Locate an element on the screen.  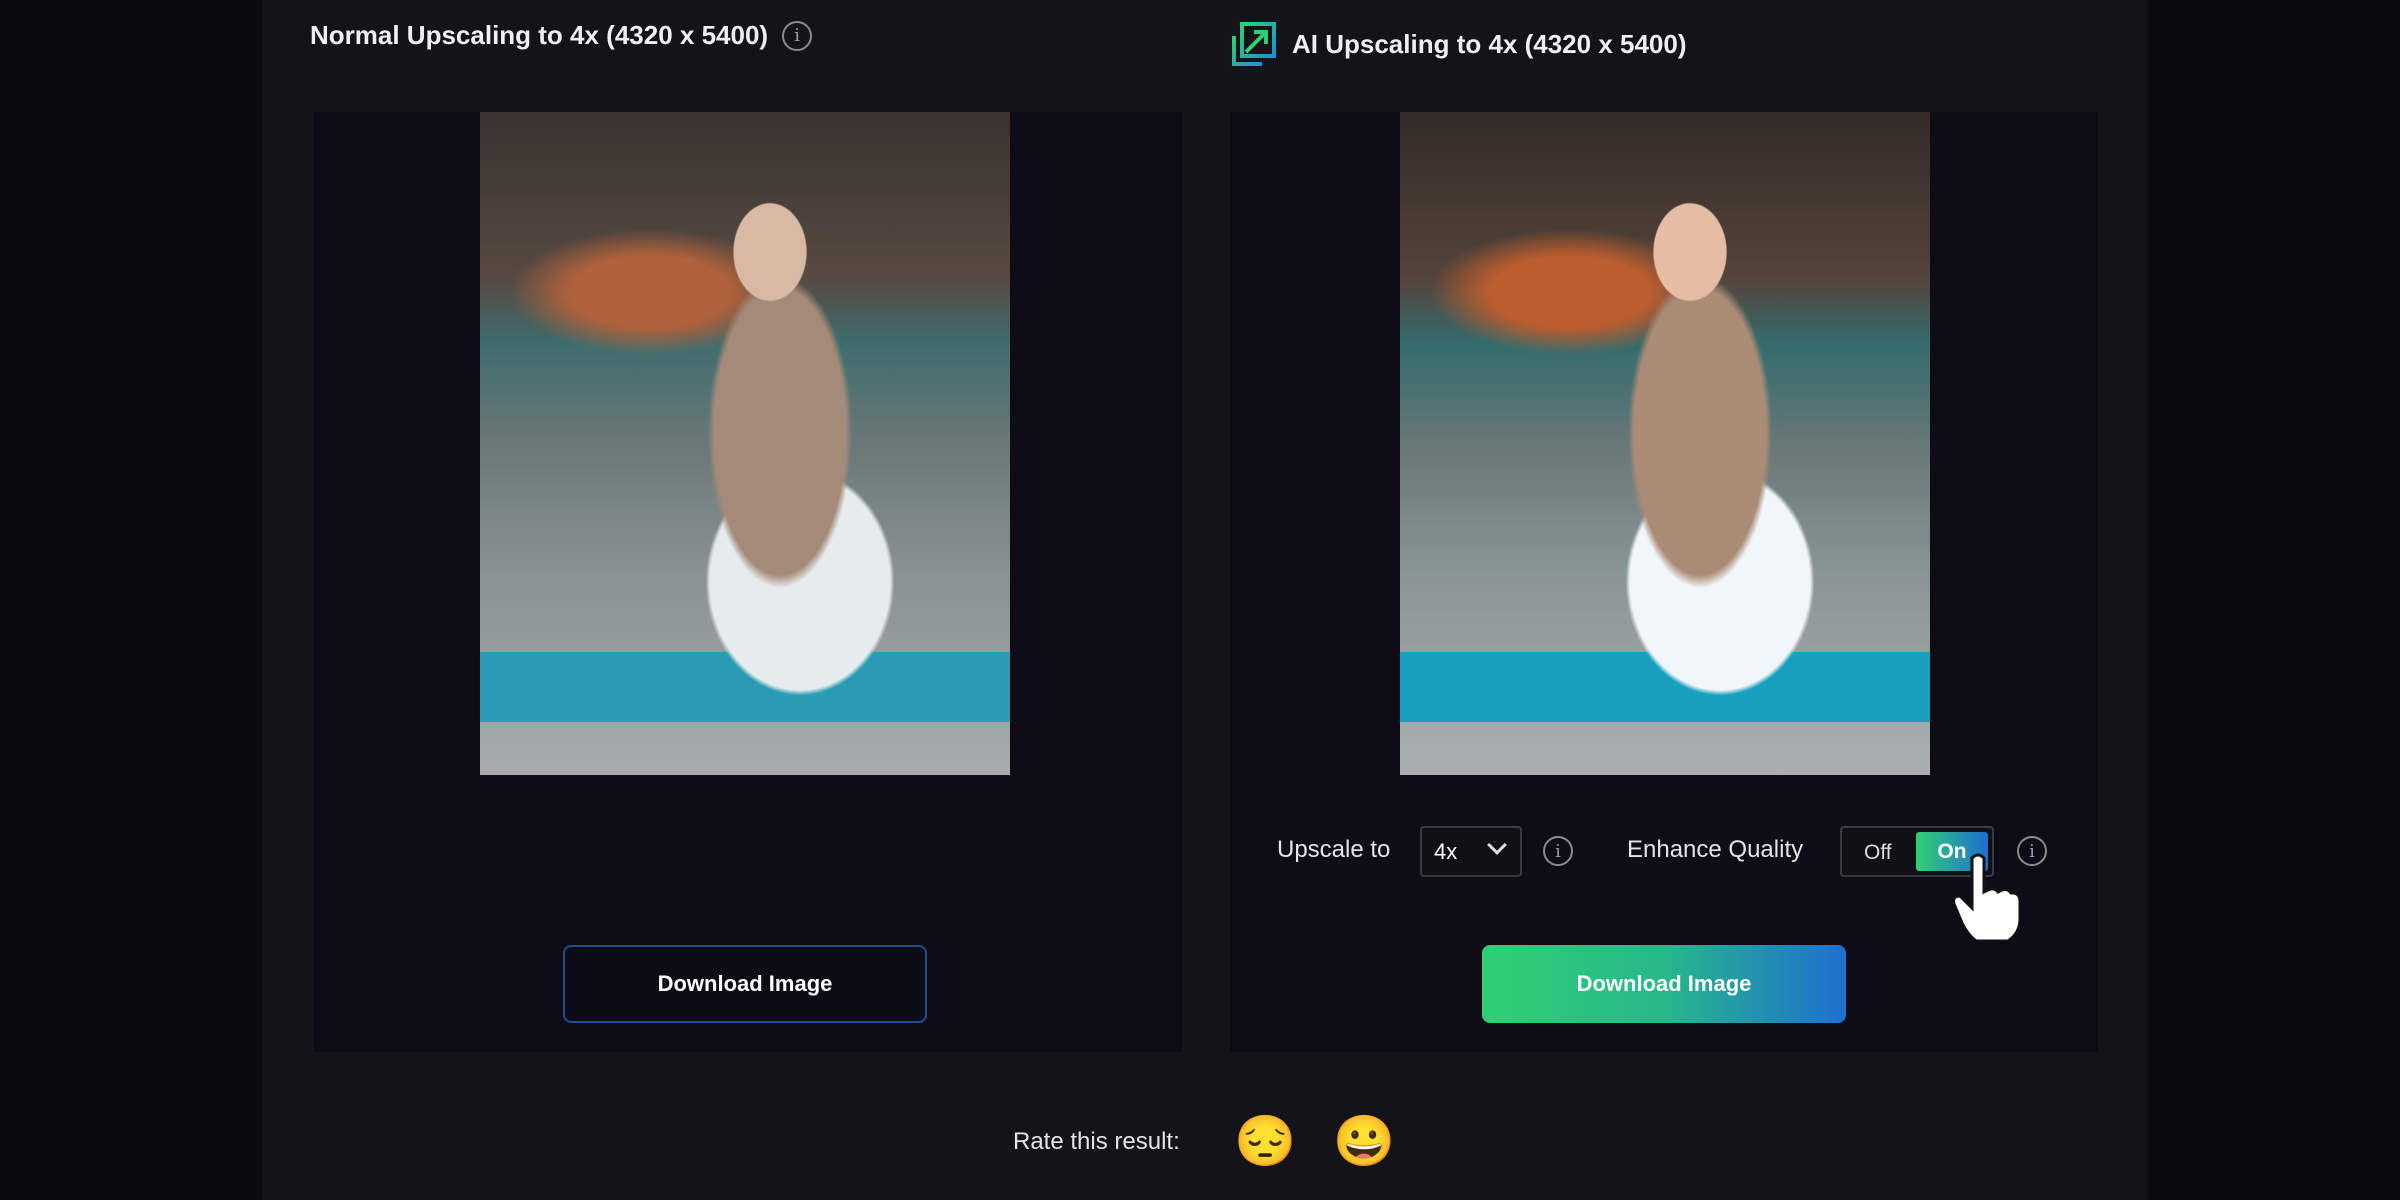
info-icon: i is located at coordinates (797, 35).